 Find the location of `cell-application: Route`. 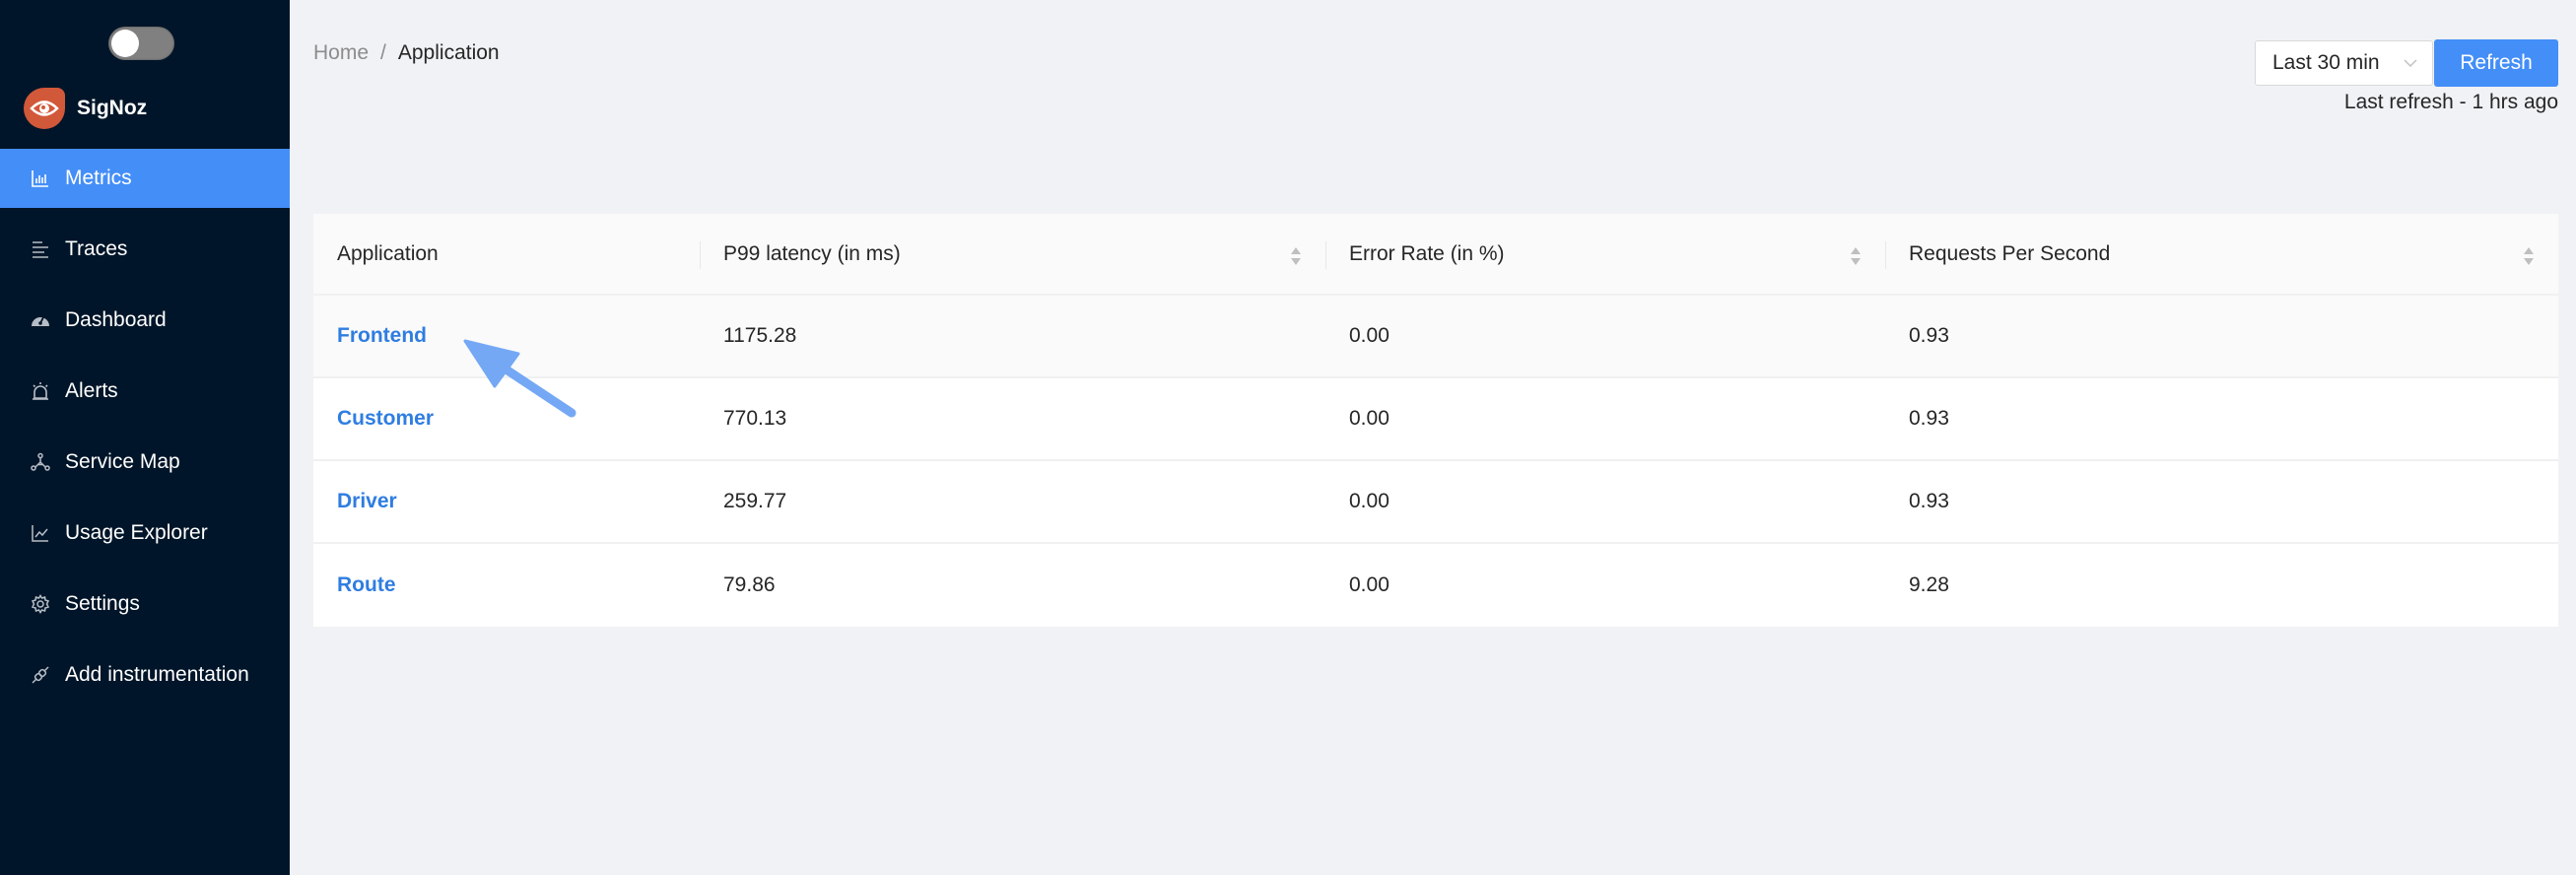

cell-application: Route is located at coordinates (506, 585).